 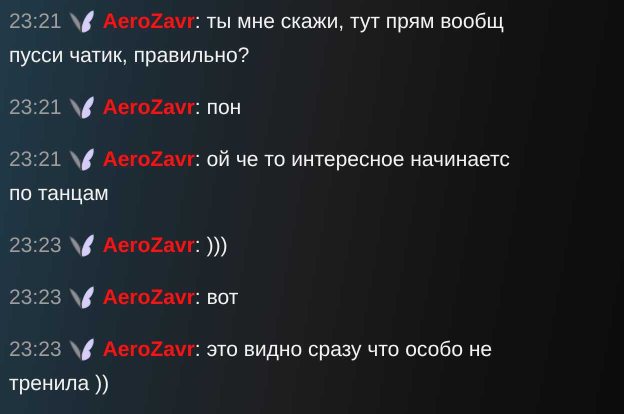 I want to click on message-text: ))), so click(x=217, y=246).